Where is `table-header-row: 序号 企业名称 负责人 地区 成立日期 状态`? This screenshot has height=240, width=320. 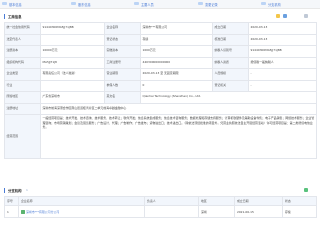 table-header-row: 序号 企业名称 负责人 地区 成立日期 状态 is located at coordinates (160, 201).